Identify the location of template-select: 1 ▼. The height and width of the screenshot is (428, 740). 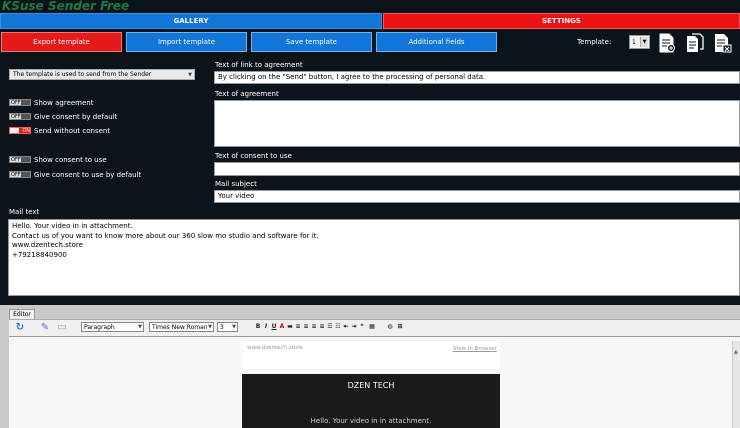
(639, 42).